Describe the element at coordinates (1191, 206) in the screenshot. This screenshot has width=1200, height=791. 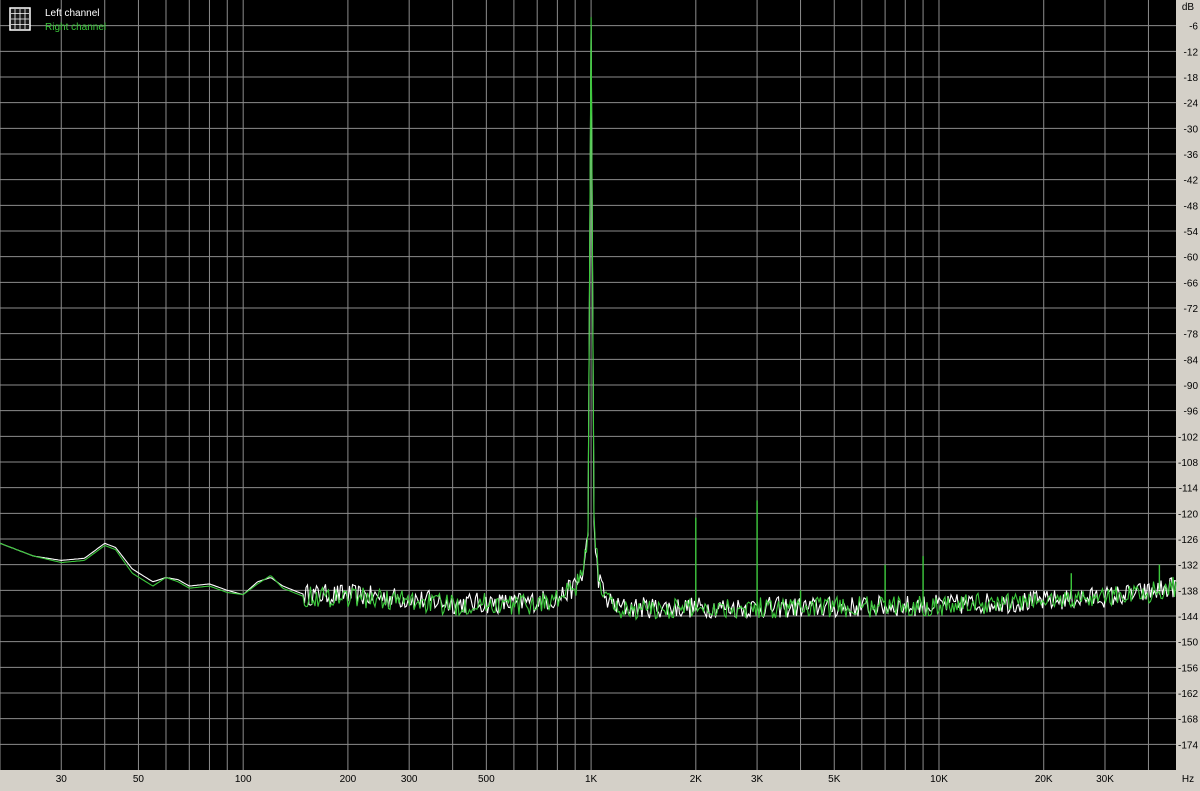
I see `y-tick-label: -48` at that location.